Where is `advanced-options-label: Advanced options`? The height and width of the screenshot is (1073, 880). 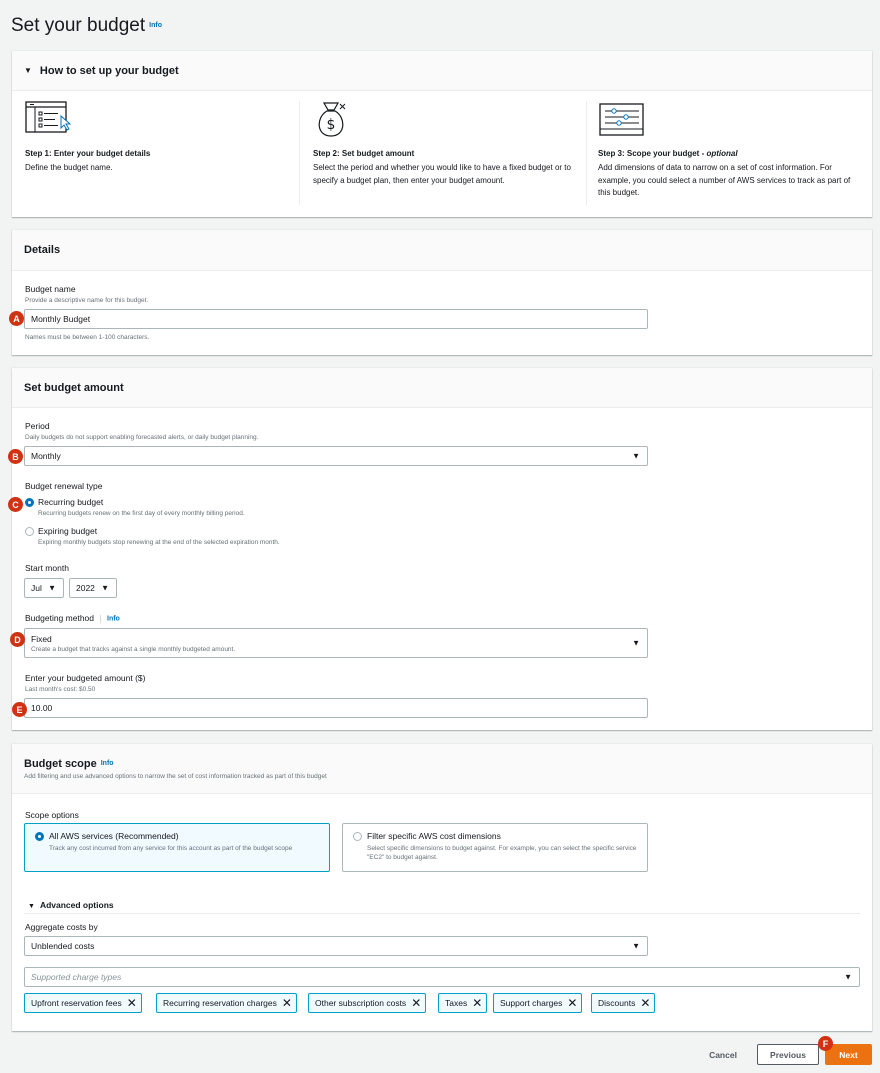 advanced-options-label: Advanced options is located at coordinates (76, 905).